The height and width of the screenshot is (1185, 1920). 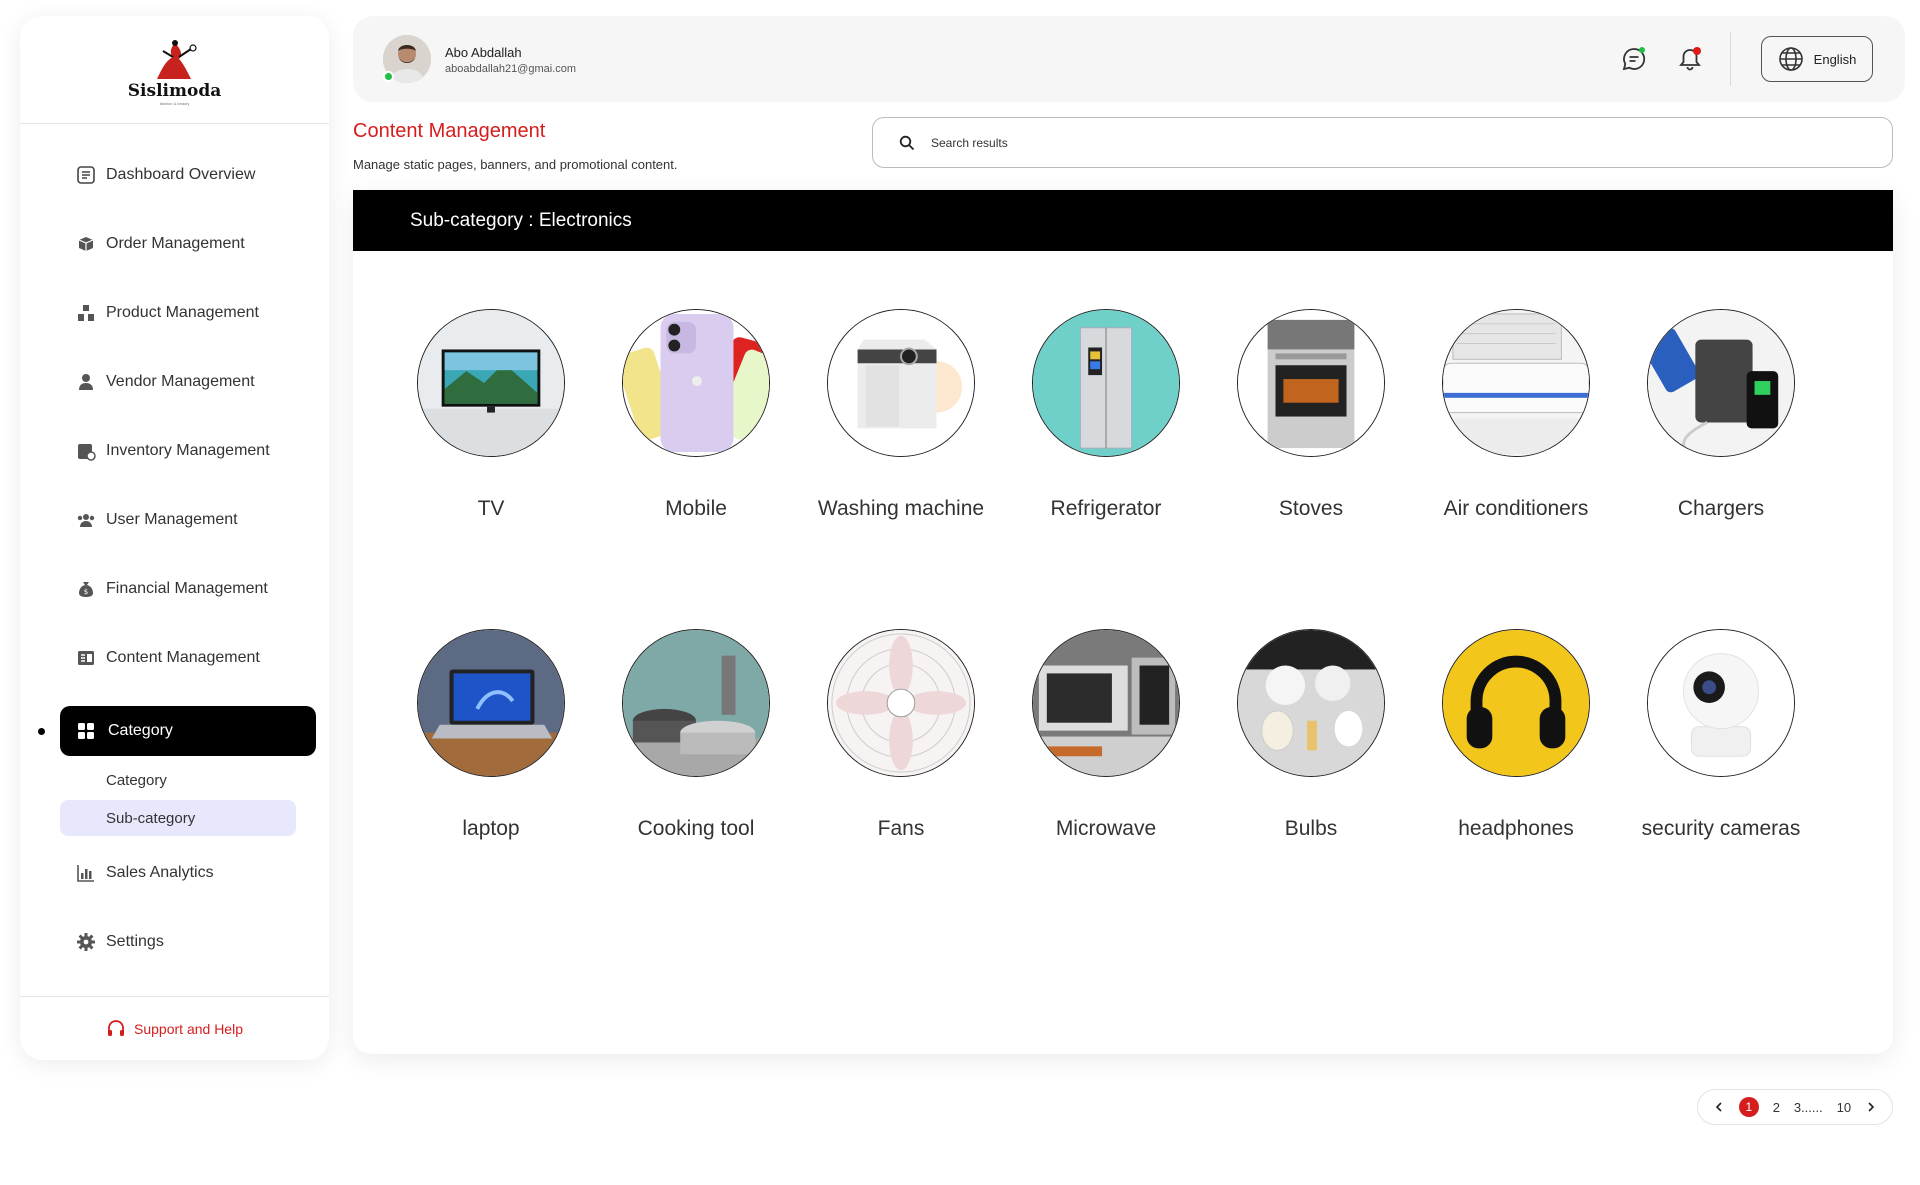 I want to click on mobile-image, so click(x=696, y=383).